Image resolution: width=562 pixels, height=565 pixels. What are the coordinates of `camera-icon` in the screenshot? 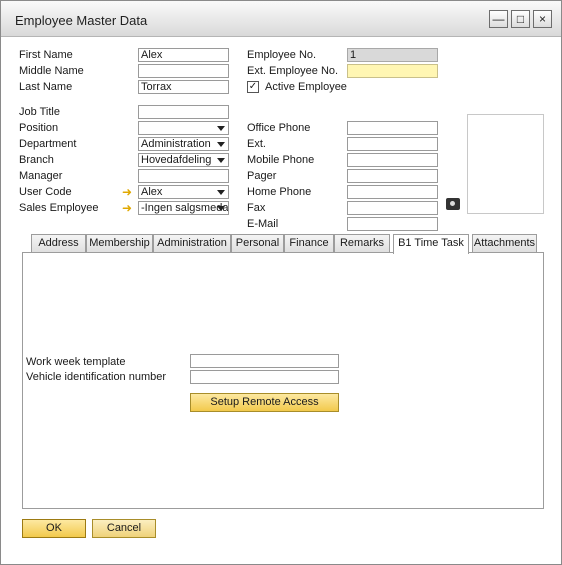 It's located at (453, 204).